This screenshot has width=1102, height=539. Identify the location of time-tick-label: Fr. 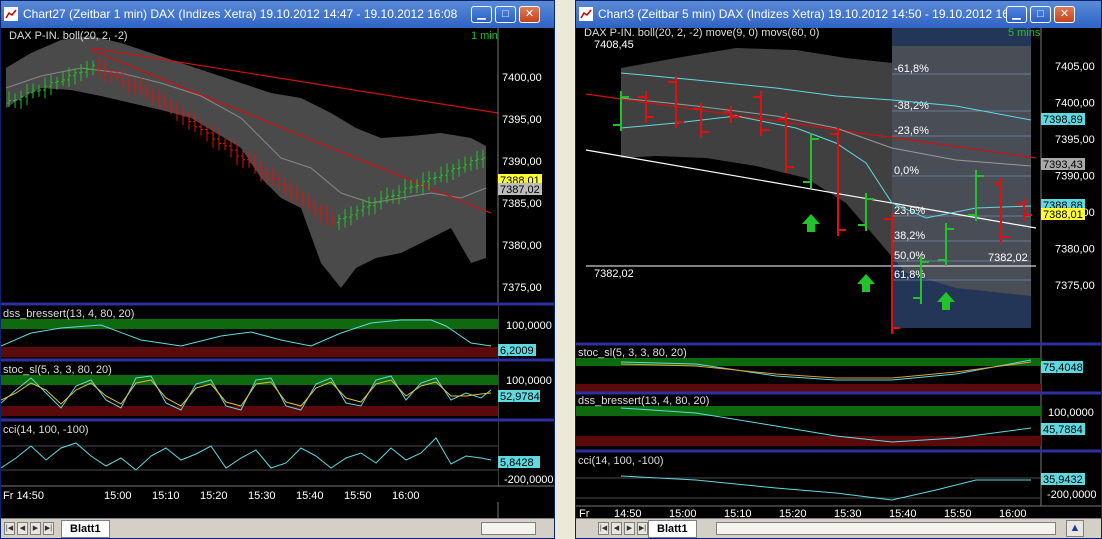
(584, 513).